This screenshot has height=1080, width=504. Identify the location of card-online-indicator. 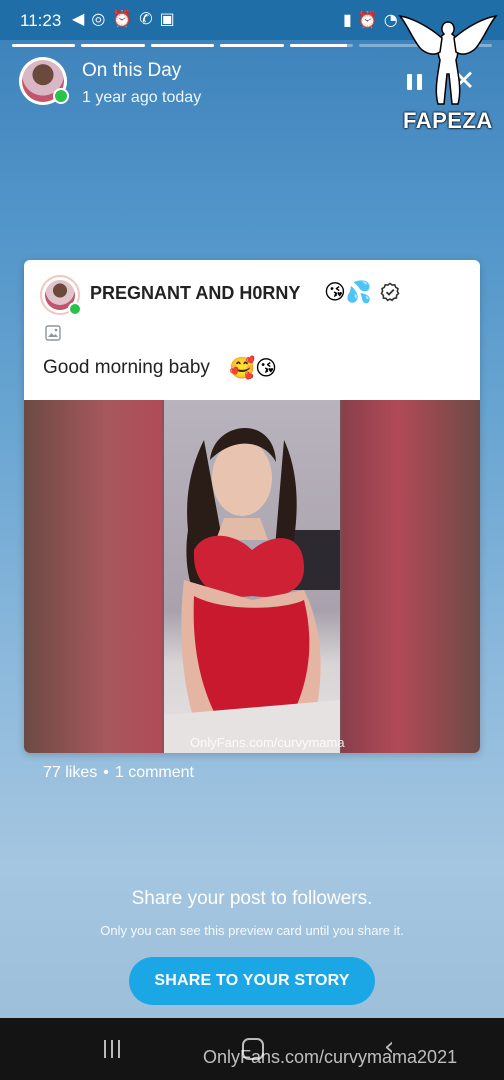
(75, 309).